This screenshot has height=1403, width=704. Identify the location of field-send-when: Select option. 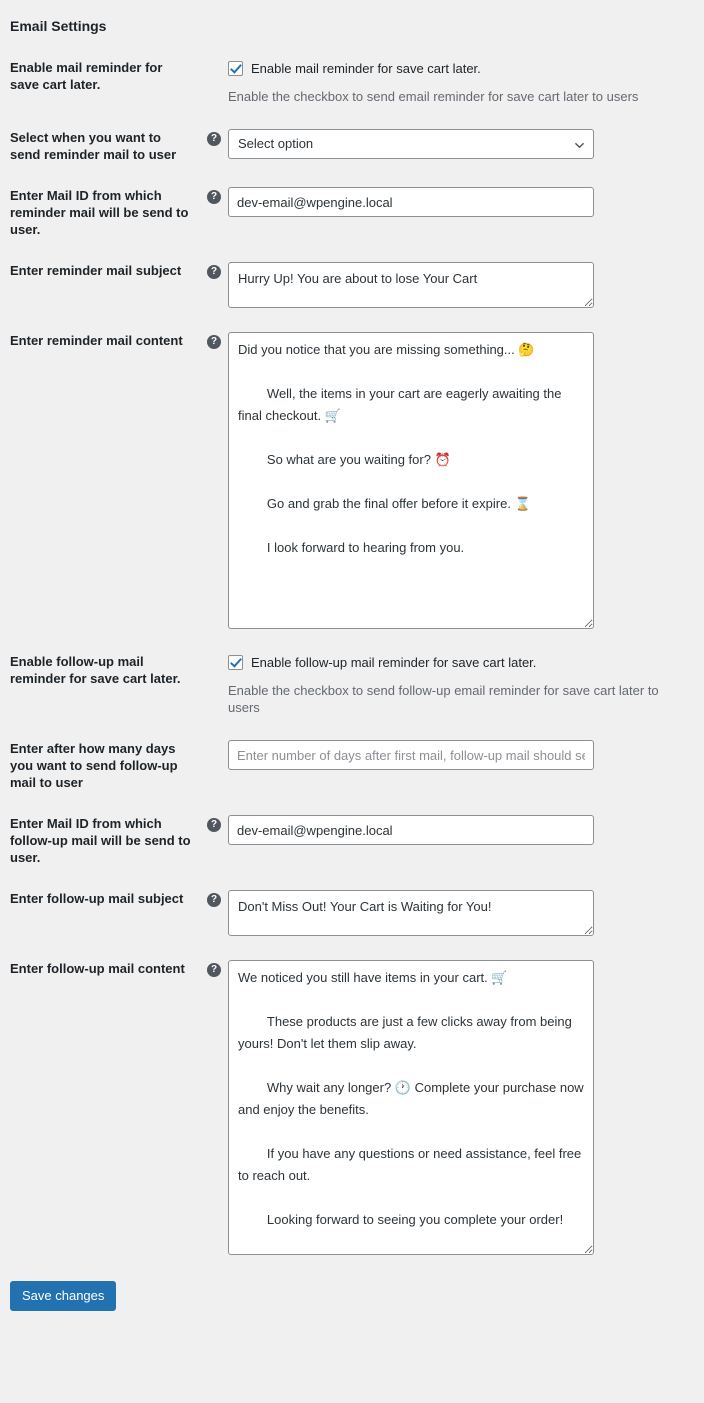
(466, 146).